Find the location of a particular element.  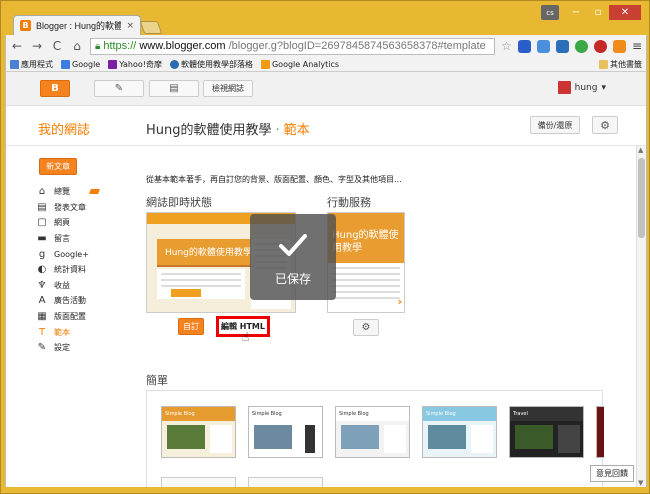

new-post-button: 新文章 is located at coordinates (58, 166).